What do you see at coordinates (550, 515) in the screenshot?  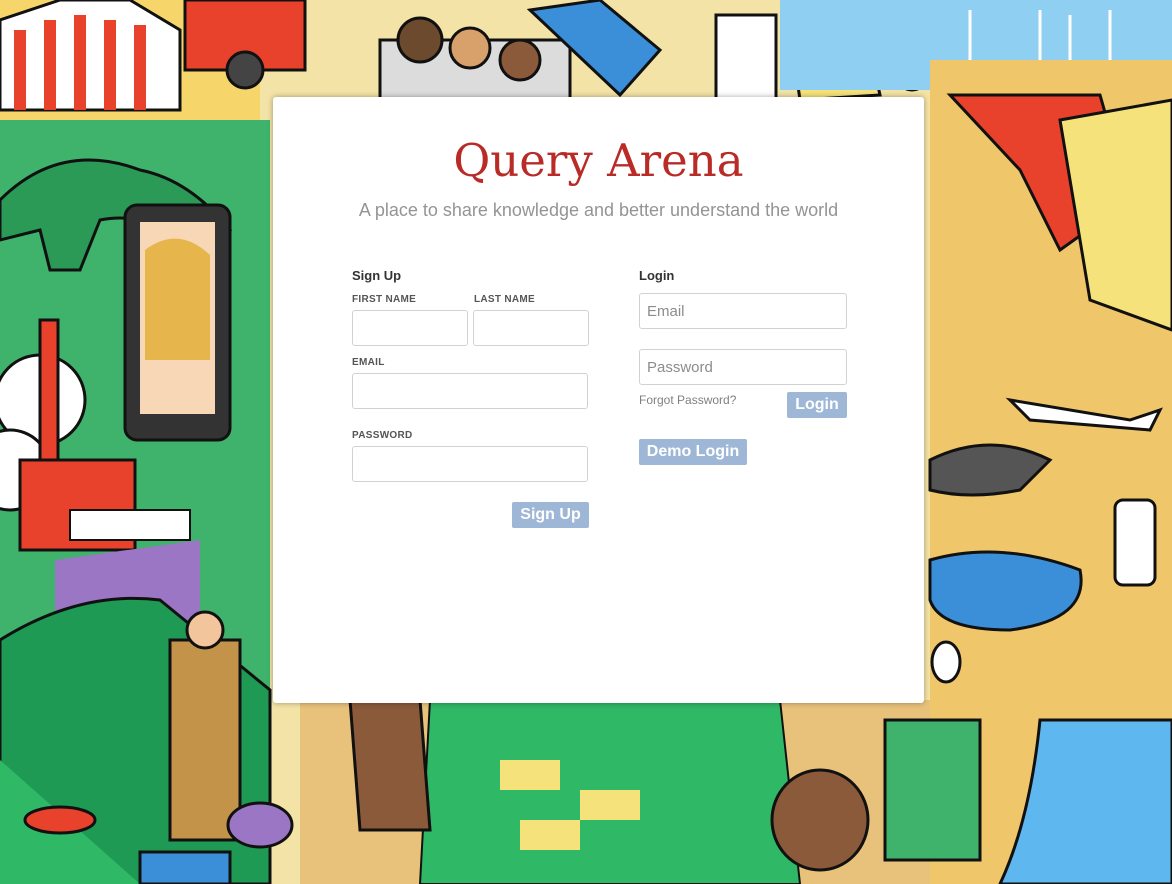 I see `signup-button: Sign Up` at bounding box center [550, 515].